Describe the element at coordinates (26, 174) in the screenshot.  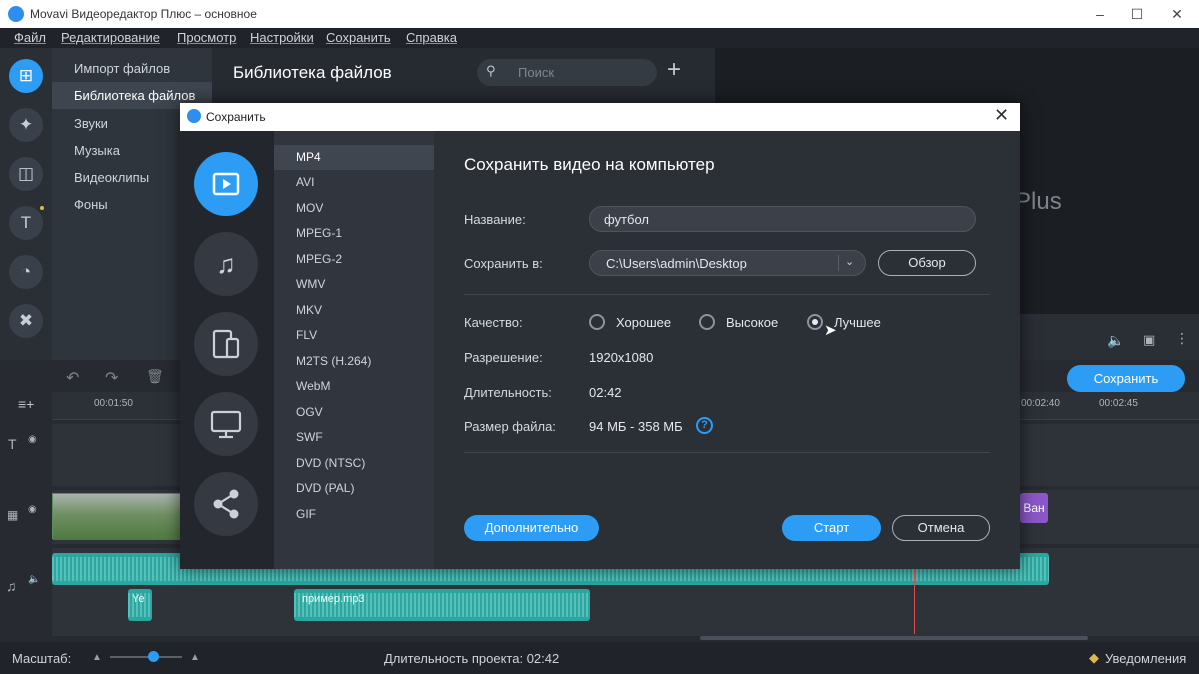
I see `transitions-icon: ◫` at that location.